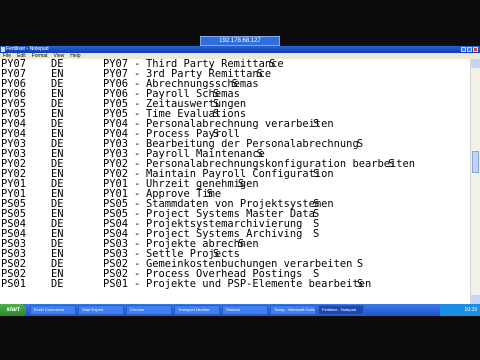 Image resolution: width=480 pixels, height=360 pixels. What do you see at coordinates (101, 310) in the screenshot?
I see `taskbar-button: Start Export` at bounding box center [101, 310].